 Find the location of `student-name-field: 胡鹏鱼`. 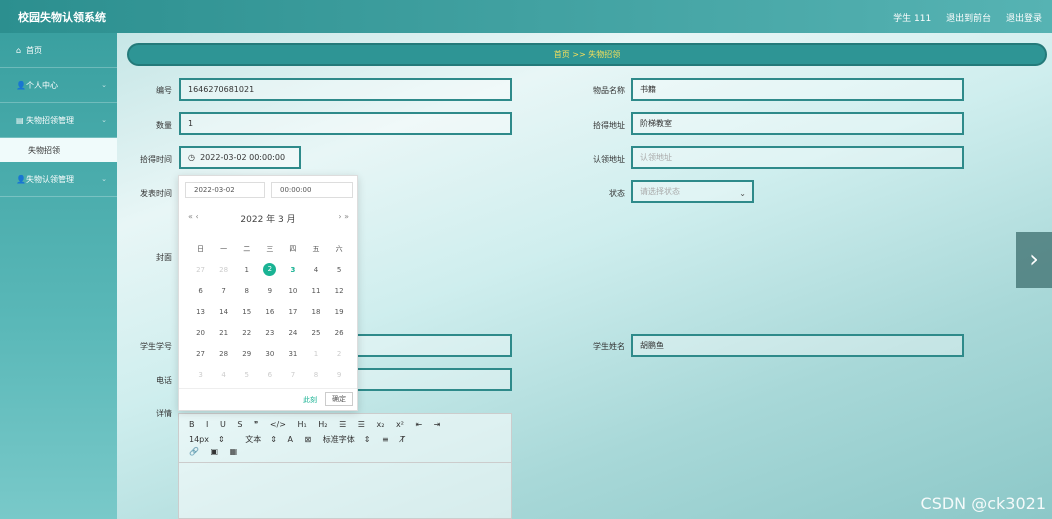

student-name-field: 胡鹏鱼 is located at coordinates (797, 345).